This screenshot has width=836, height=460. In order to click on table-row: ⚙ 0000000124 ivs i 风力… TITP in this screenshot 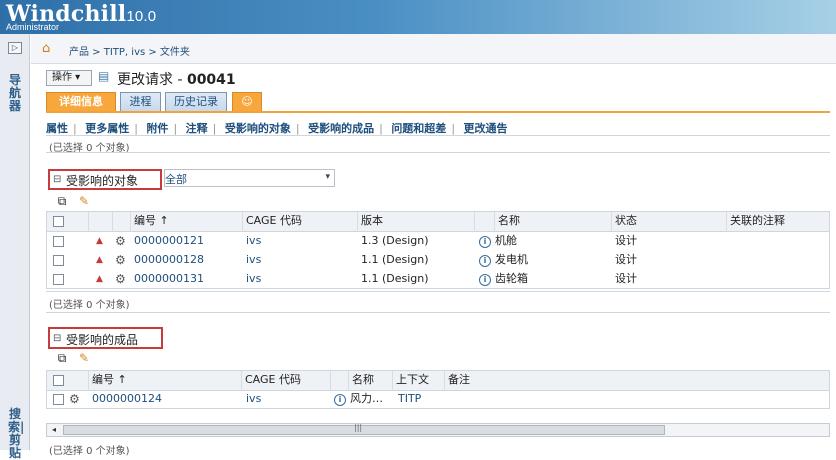, I will do `click(438, 399)`.